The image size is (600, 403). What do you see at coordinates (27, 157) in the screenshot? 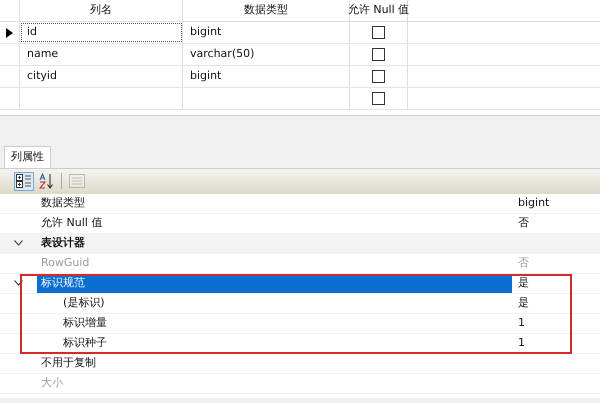
I see `tab: 列属性` at bounding box center [27, 157].